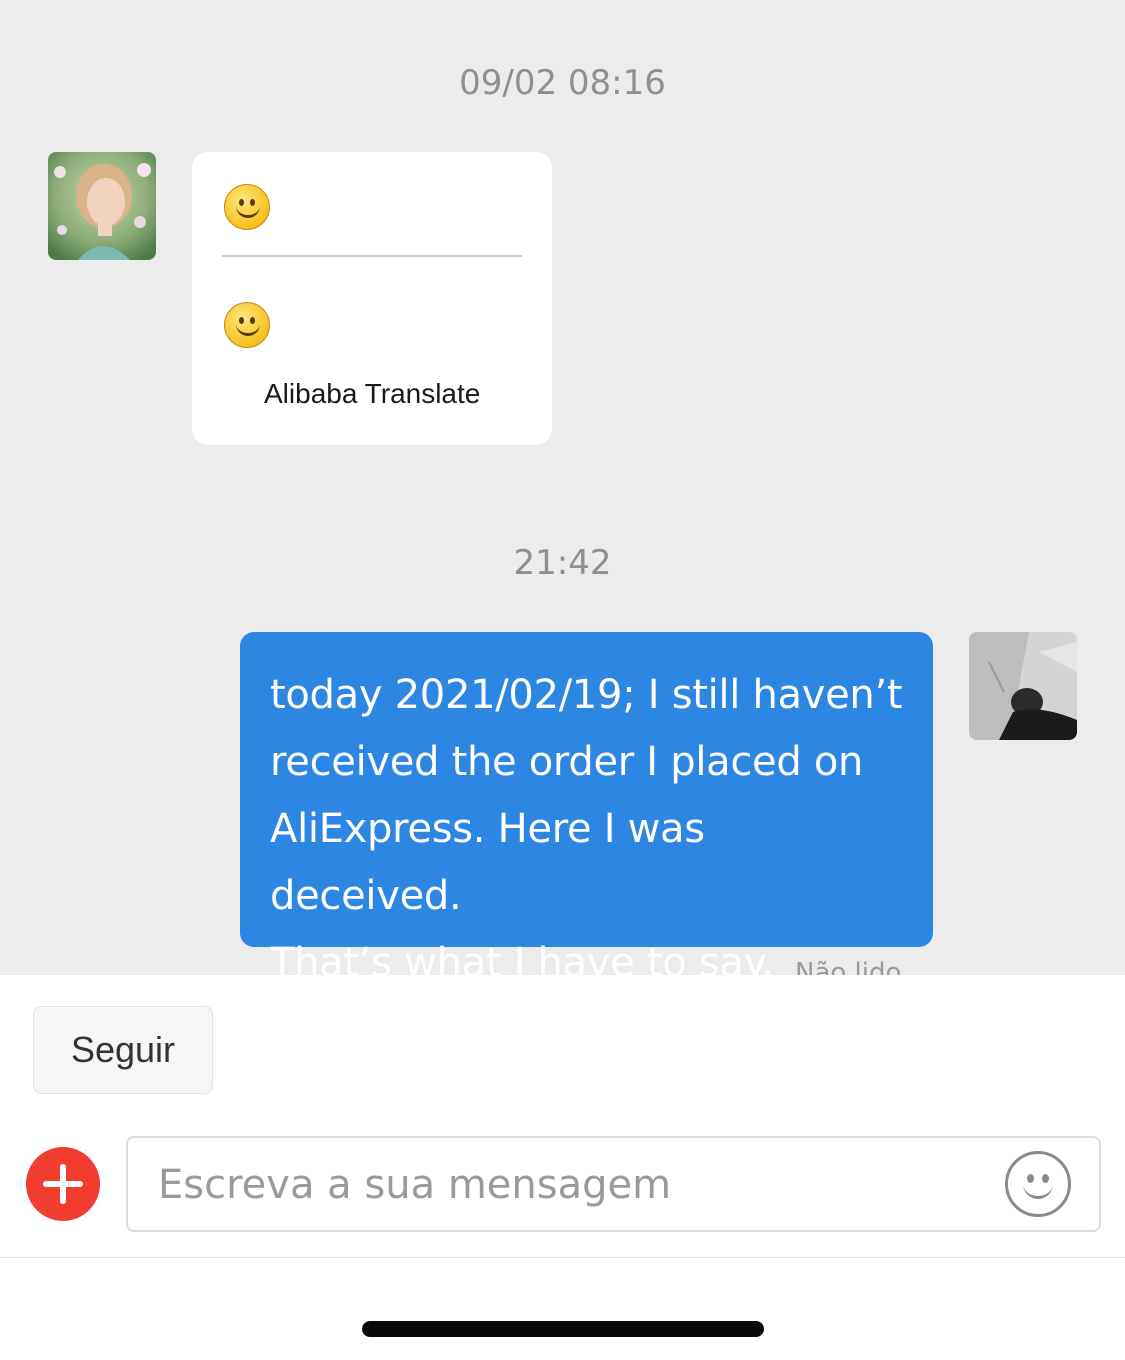 This screenshot has width=1125, height=1360. Describe the element at coordinates (562, 83) in the screenshot. I see `timestamp: 09/02 08:16` at that location.